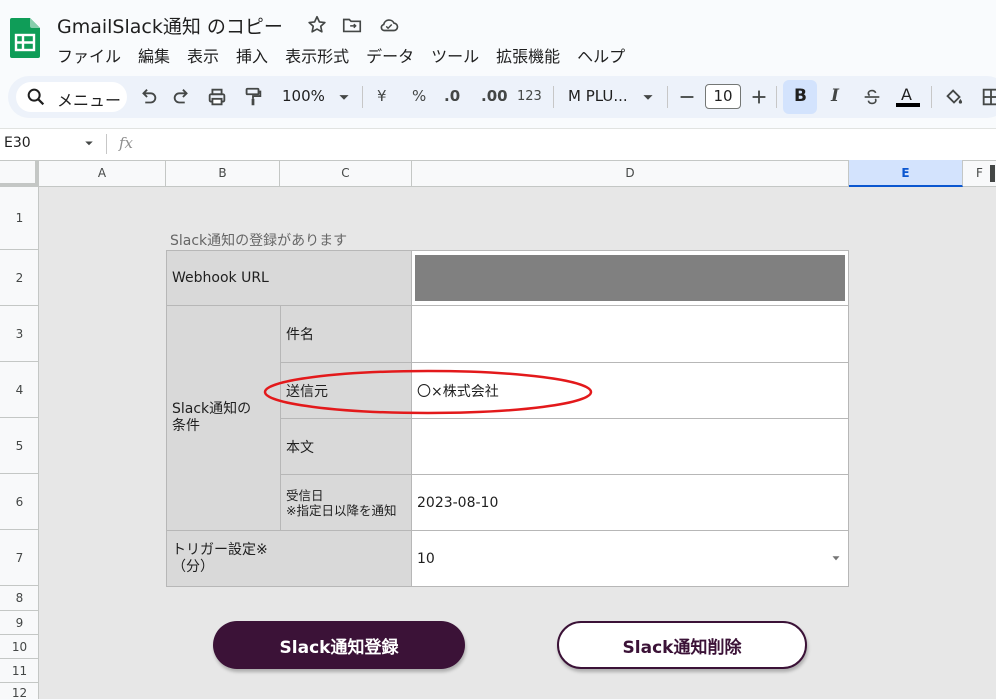 The height and width of the screenshot is (700, 996). What do you see at coordinates (106, 144) in the screenshot?
I see `formula-divider` at bounding box center [106, 144].